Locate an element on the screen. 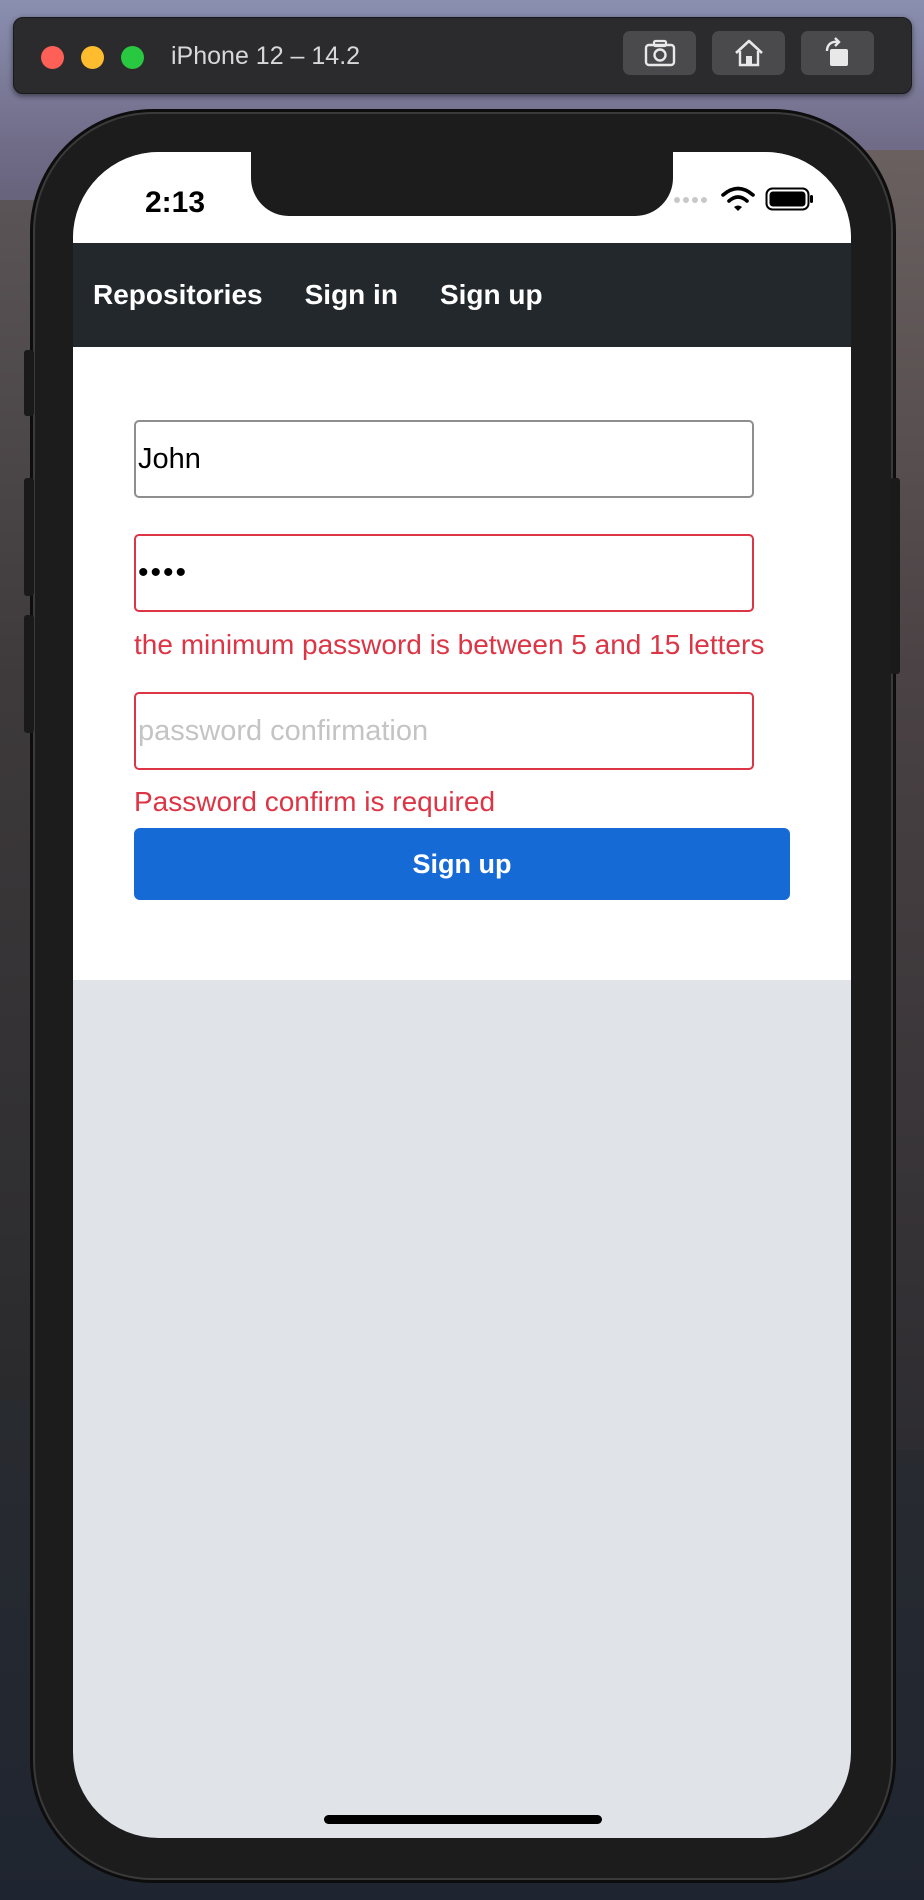 Image resolution: width=924 pixels, height=1900 pixels. signal-icon is located at coordinates (690, 200).